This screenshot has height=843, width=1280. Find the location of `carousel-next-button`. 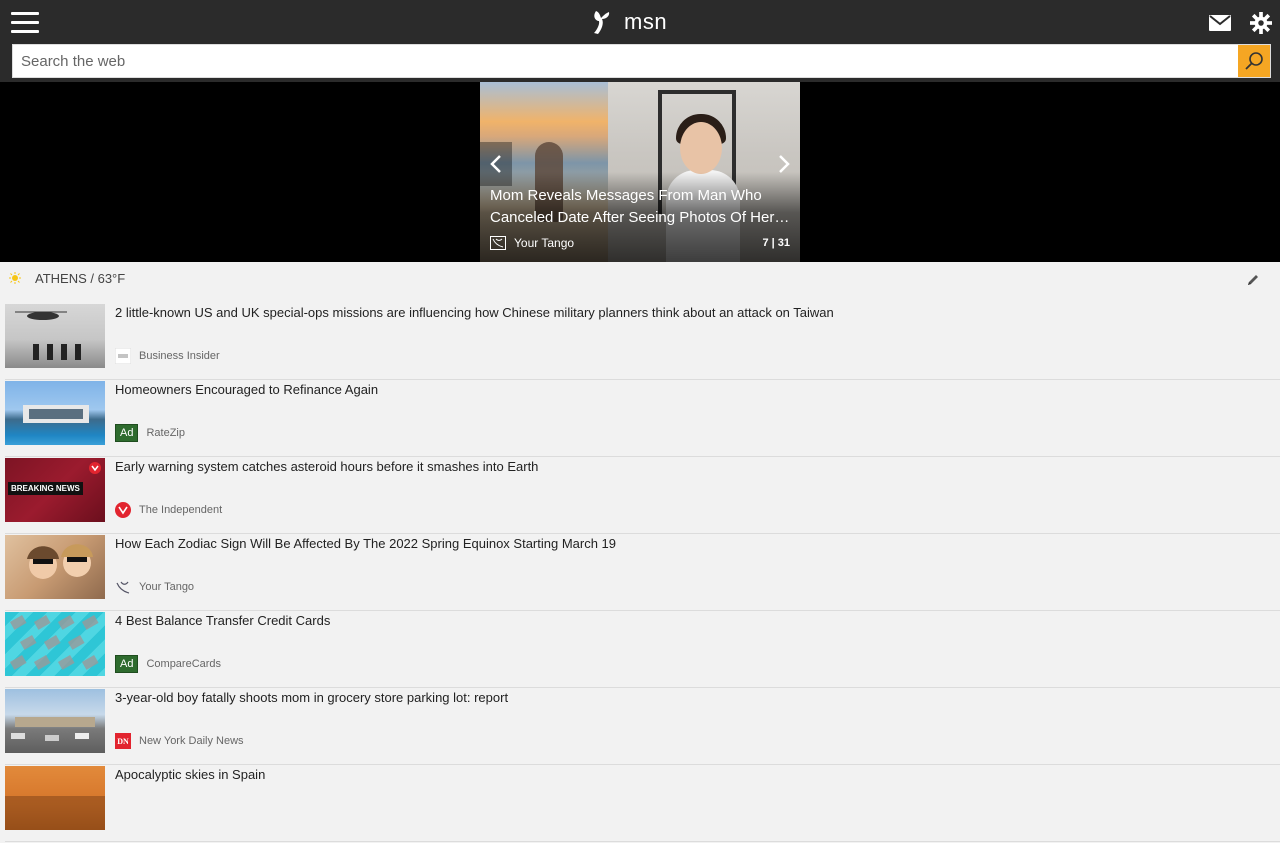

carousel-next-button is located at coordinates (784, 164).